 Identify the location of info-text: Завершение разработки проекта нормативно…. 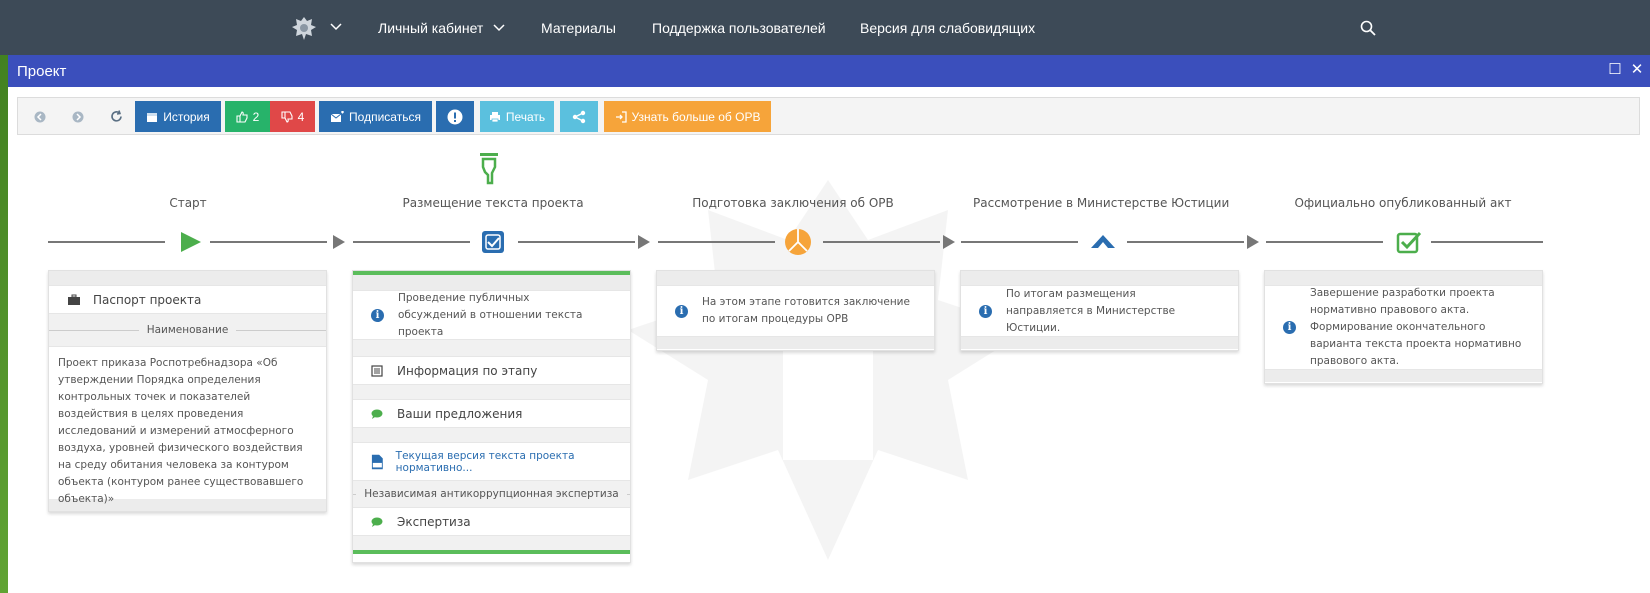
(1416, 327).